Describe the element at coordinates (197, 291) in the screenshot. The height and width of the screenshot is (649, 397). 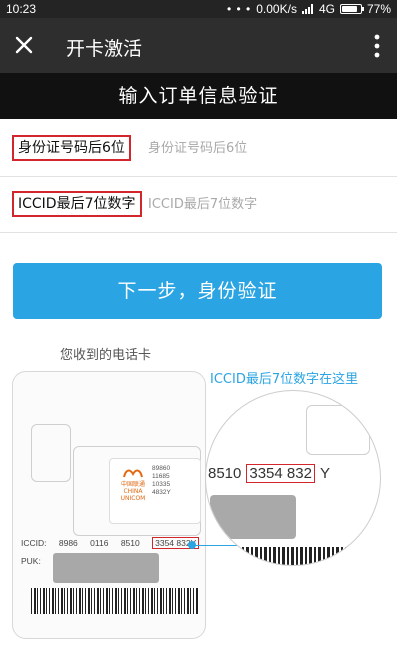
I see `next-step-button: 下一步，身份验证` at that location.